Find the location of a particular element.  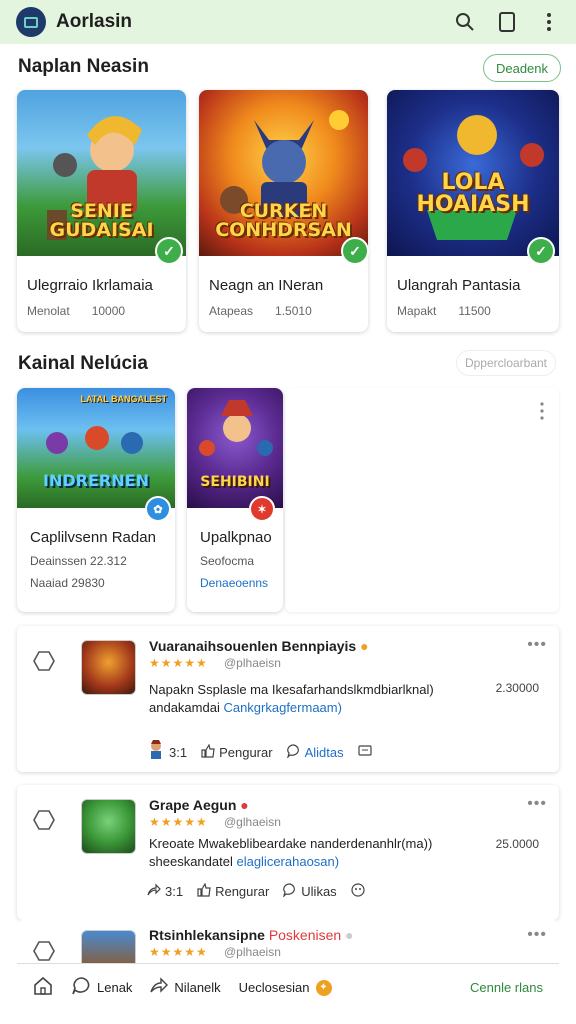

thumbnail-title: CURKEN CONHDRSAN is located at coordinates (283, 220).